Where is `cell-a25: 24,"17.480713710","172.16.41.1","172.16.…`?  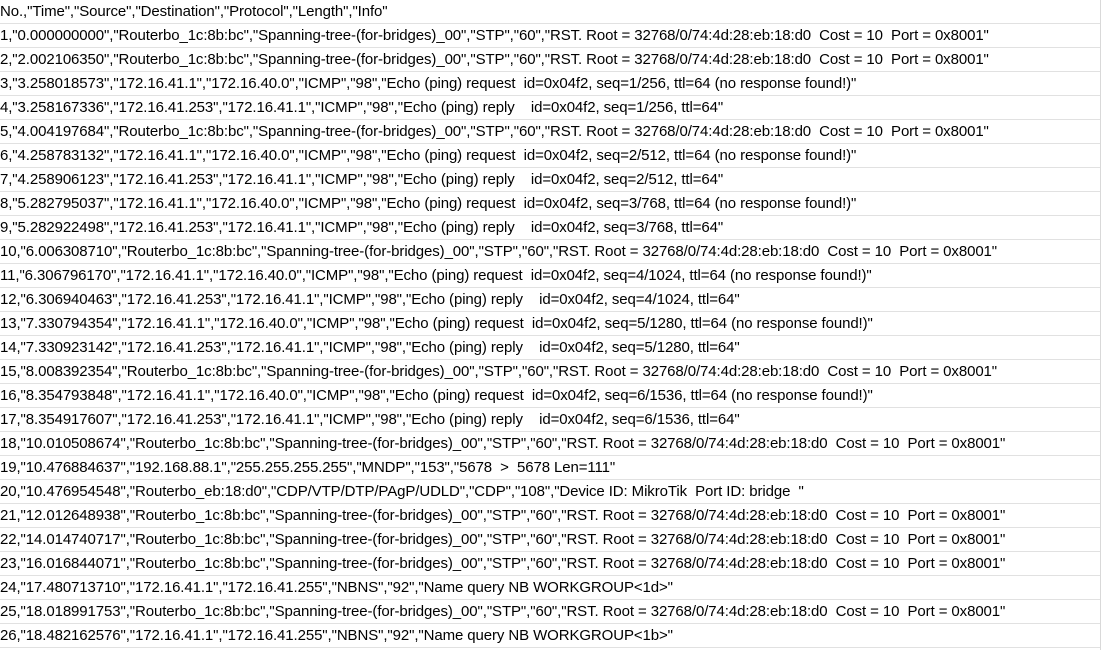 cell-a25: 24,"17.480713710","172.16.41.1","172.16.… is located at coordinates (336, 587).